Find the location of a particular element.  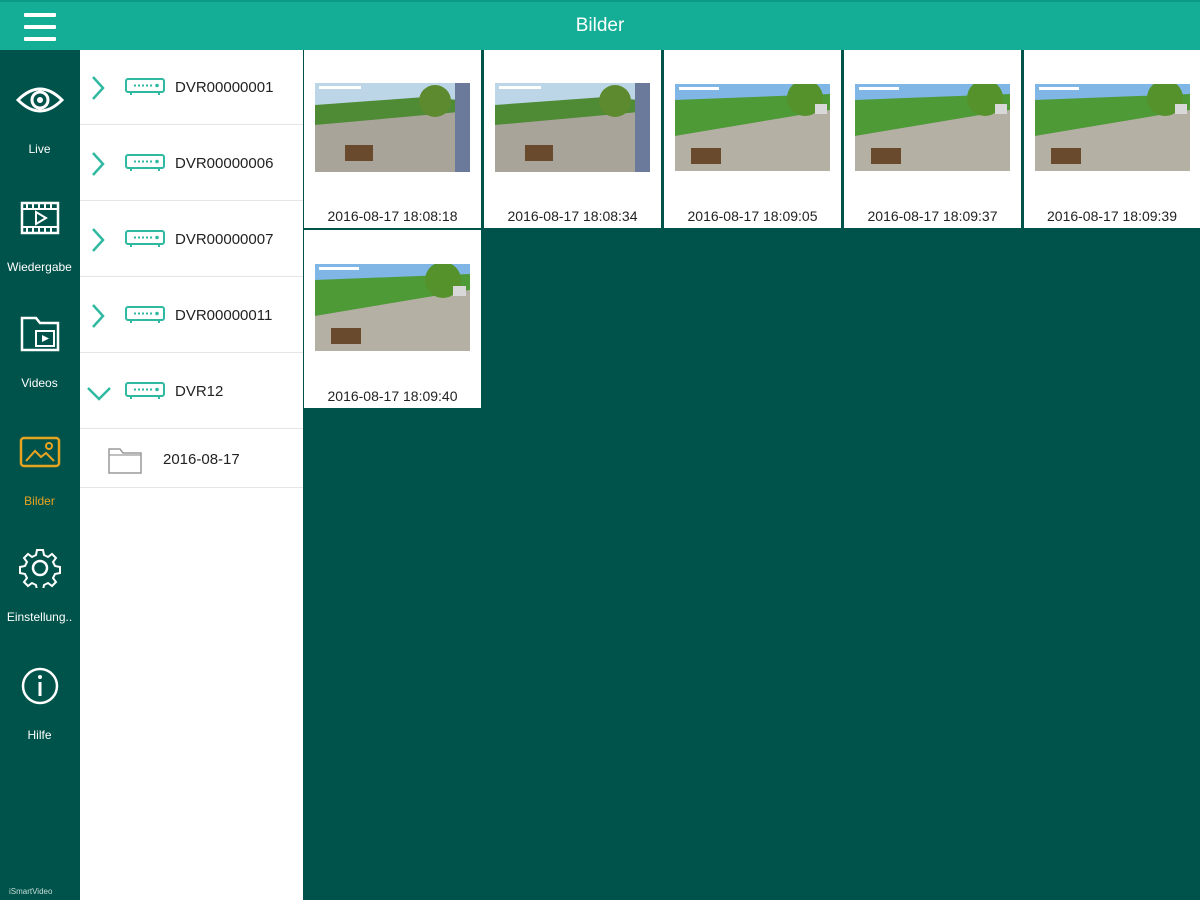

snapshot-timestamp: 2016-08-17 18:09:05 is located at coordinates (752, 216).